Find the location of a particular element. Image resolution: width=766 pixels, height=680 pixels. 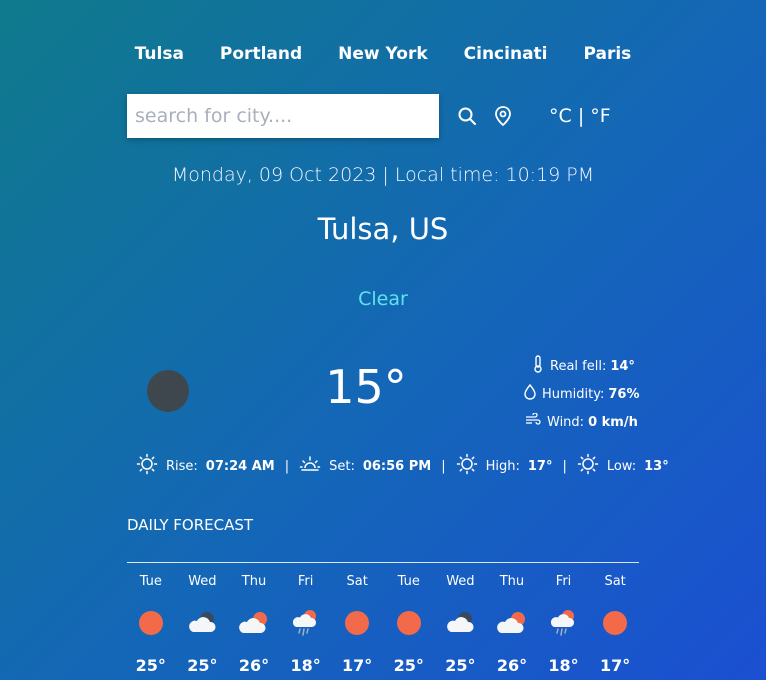

city-link-new-york: New York is located at coordinates (383, 54).